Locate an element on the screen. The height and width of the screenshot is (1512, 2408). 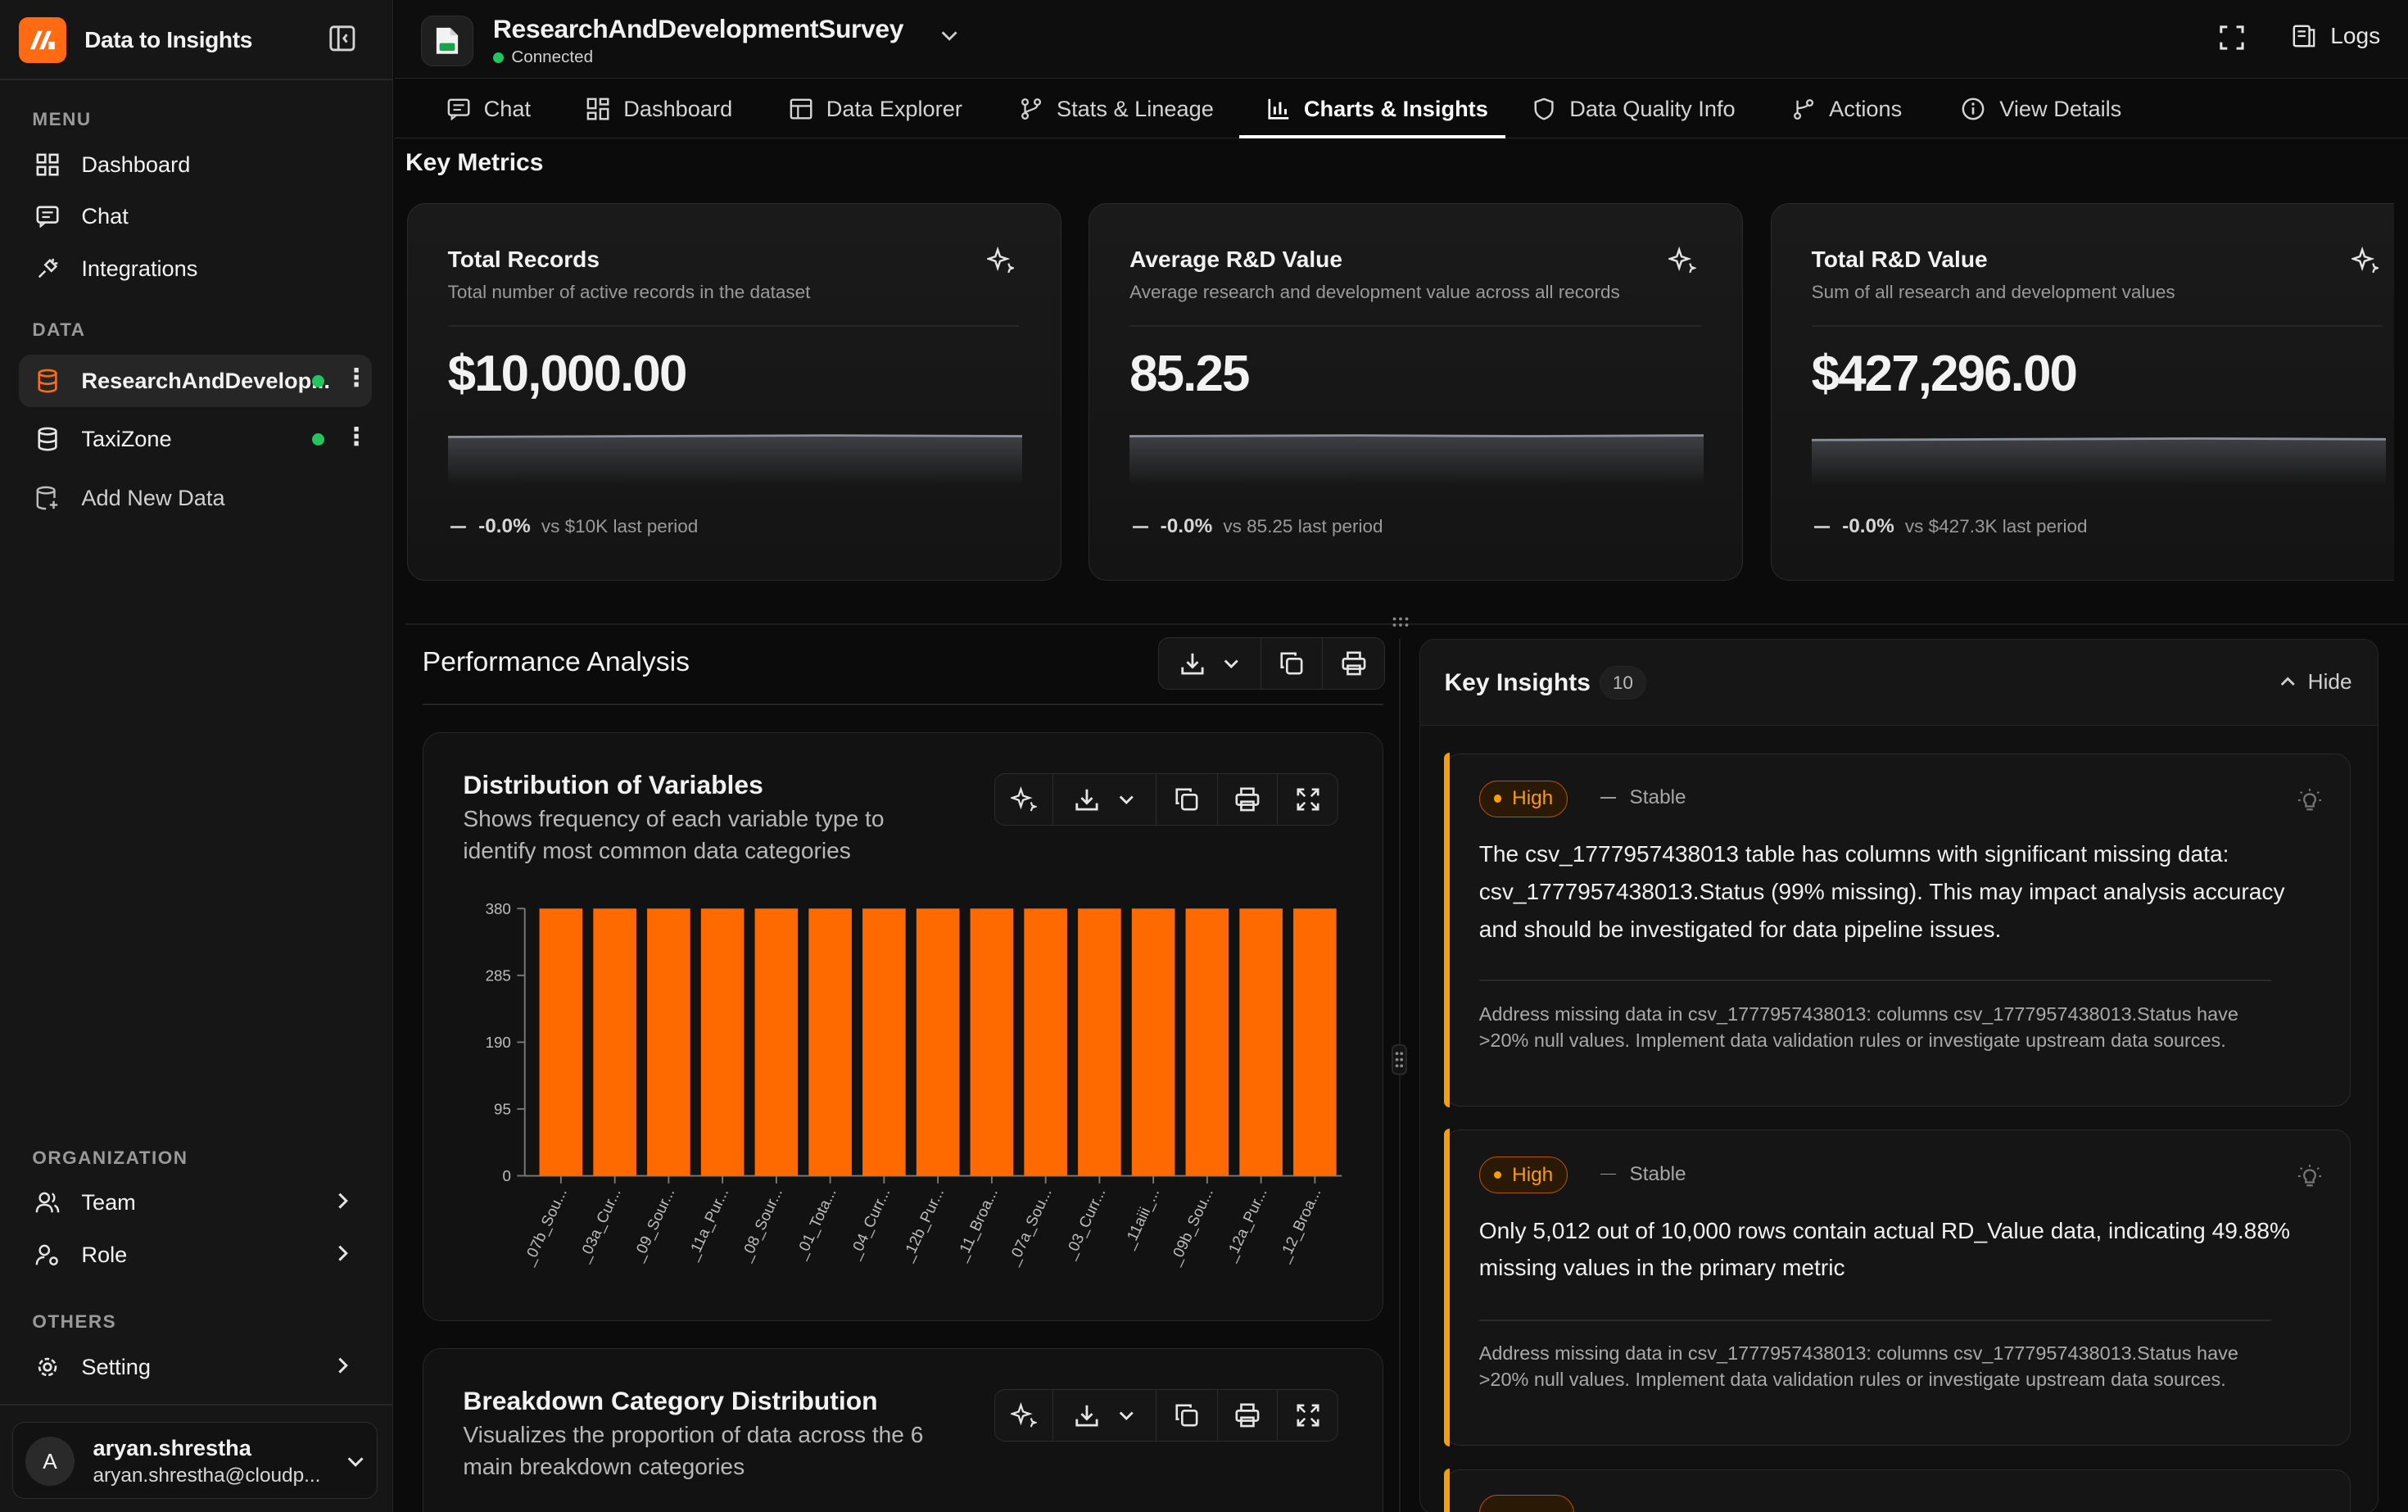
metric-value: $427,296.00 is located at coordinates (1944, 374).